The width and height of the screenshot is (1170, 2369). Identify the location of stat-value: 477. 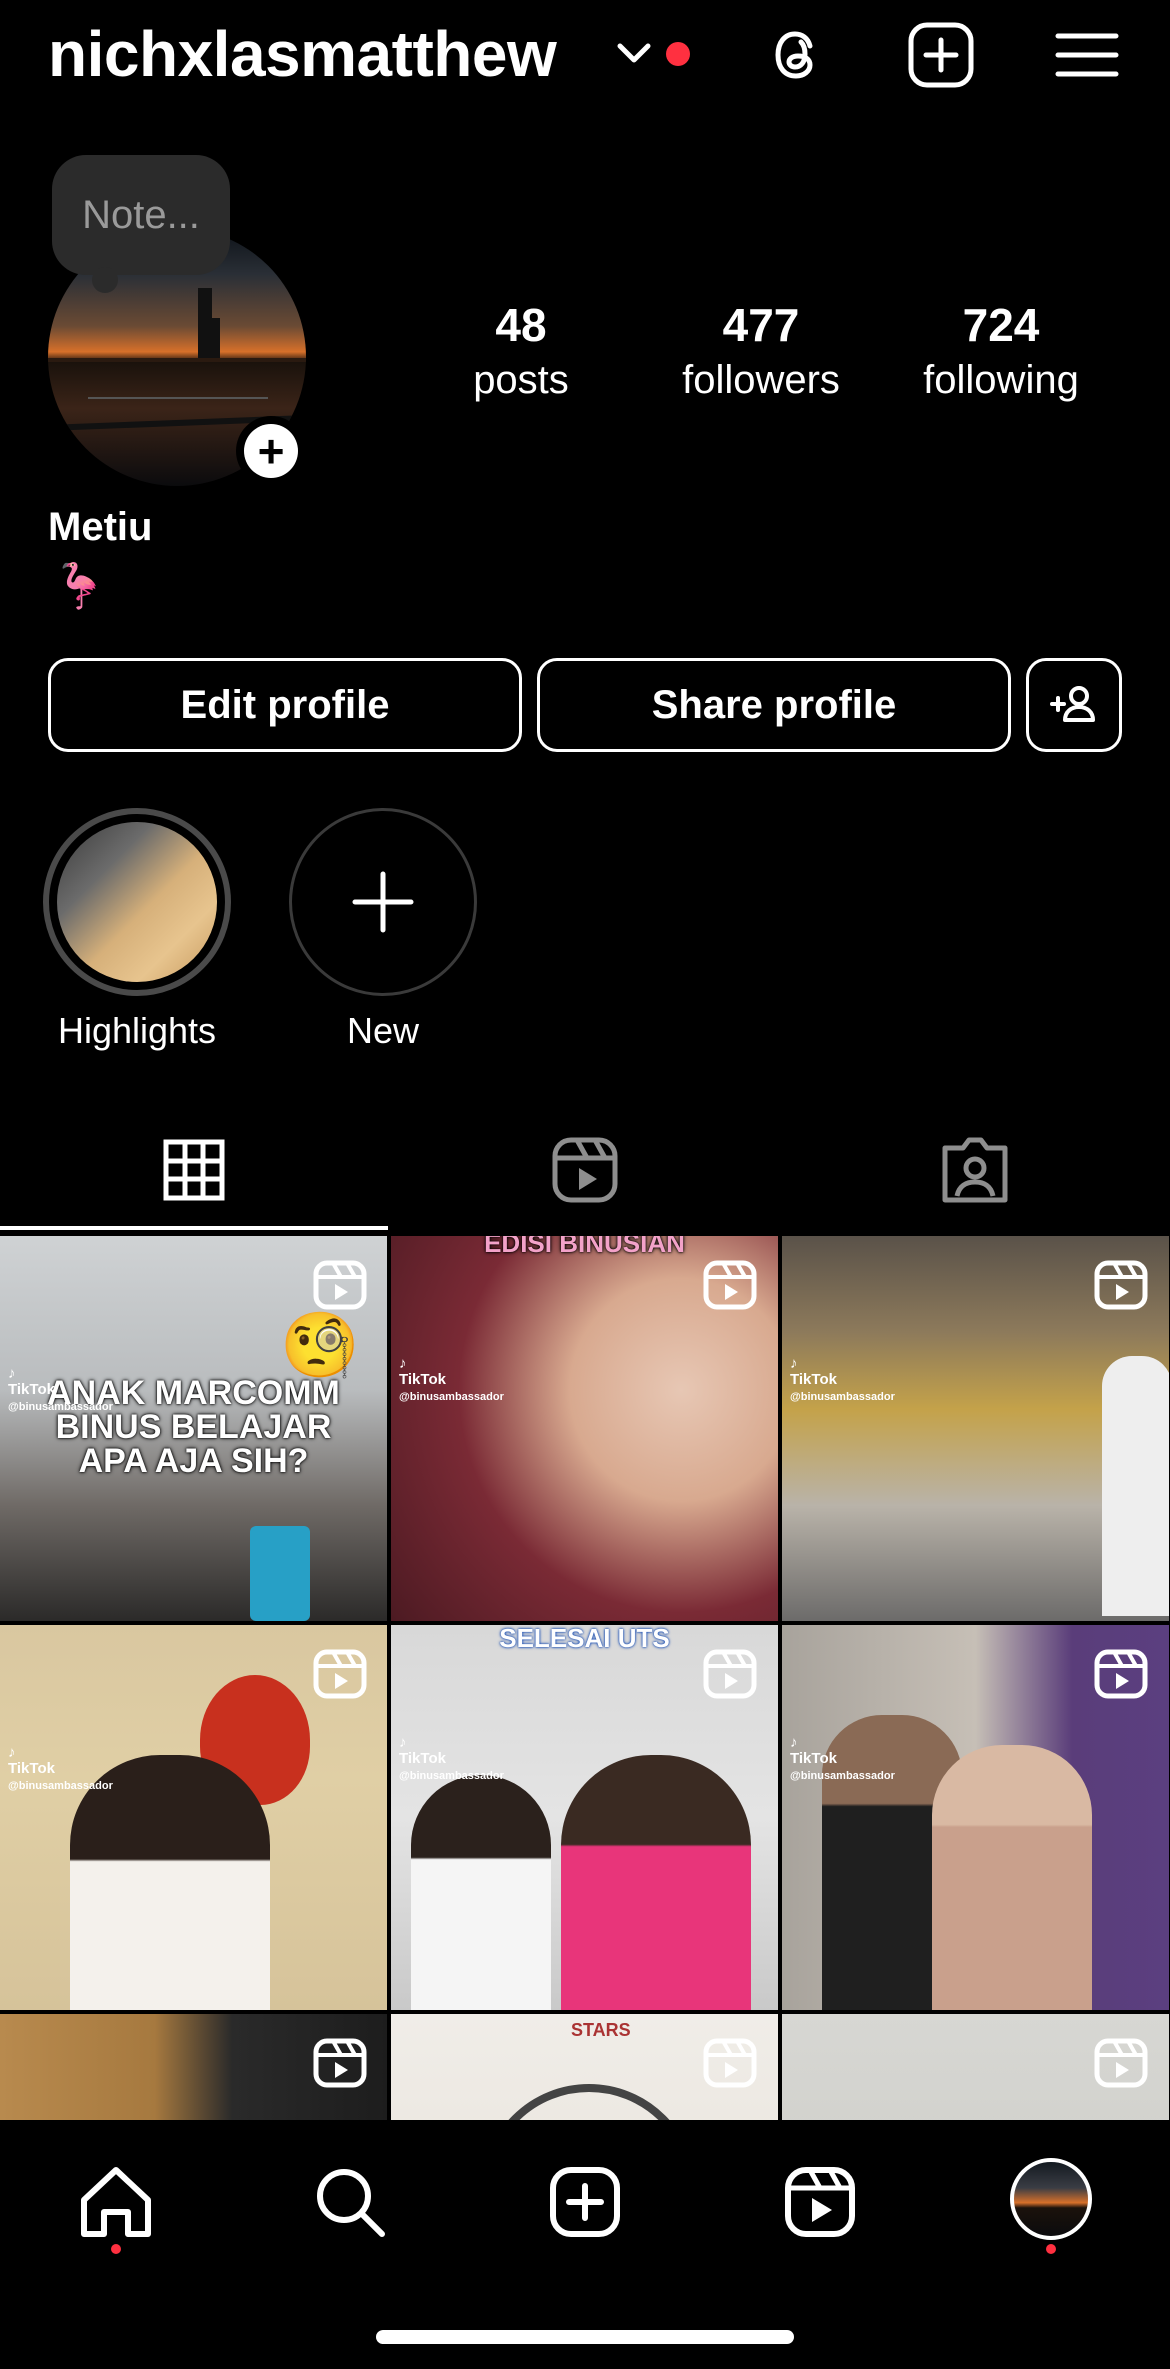
(761, 325).